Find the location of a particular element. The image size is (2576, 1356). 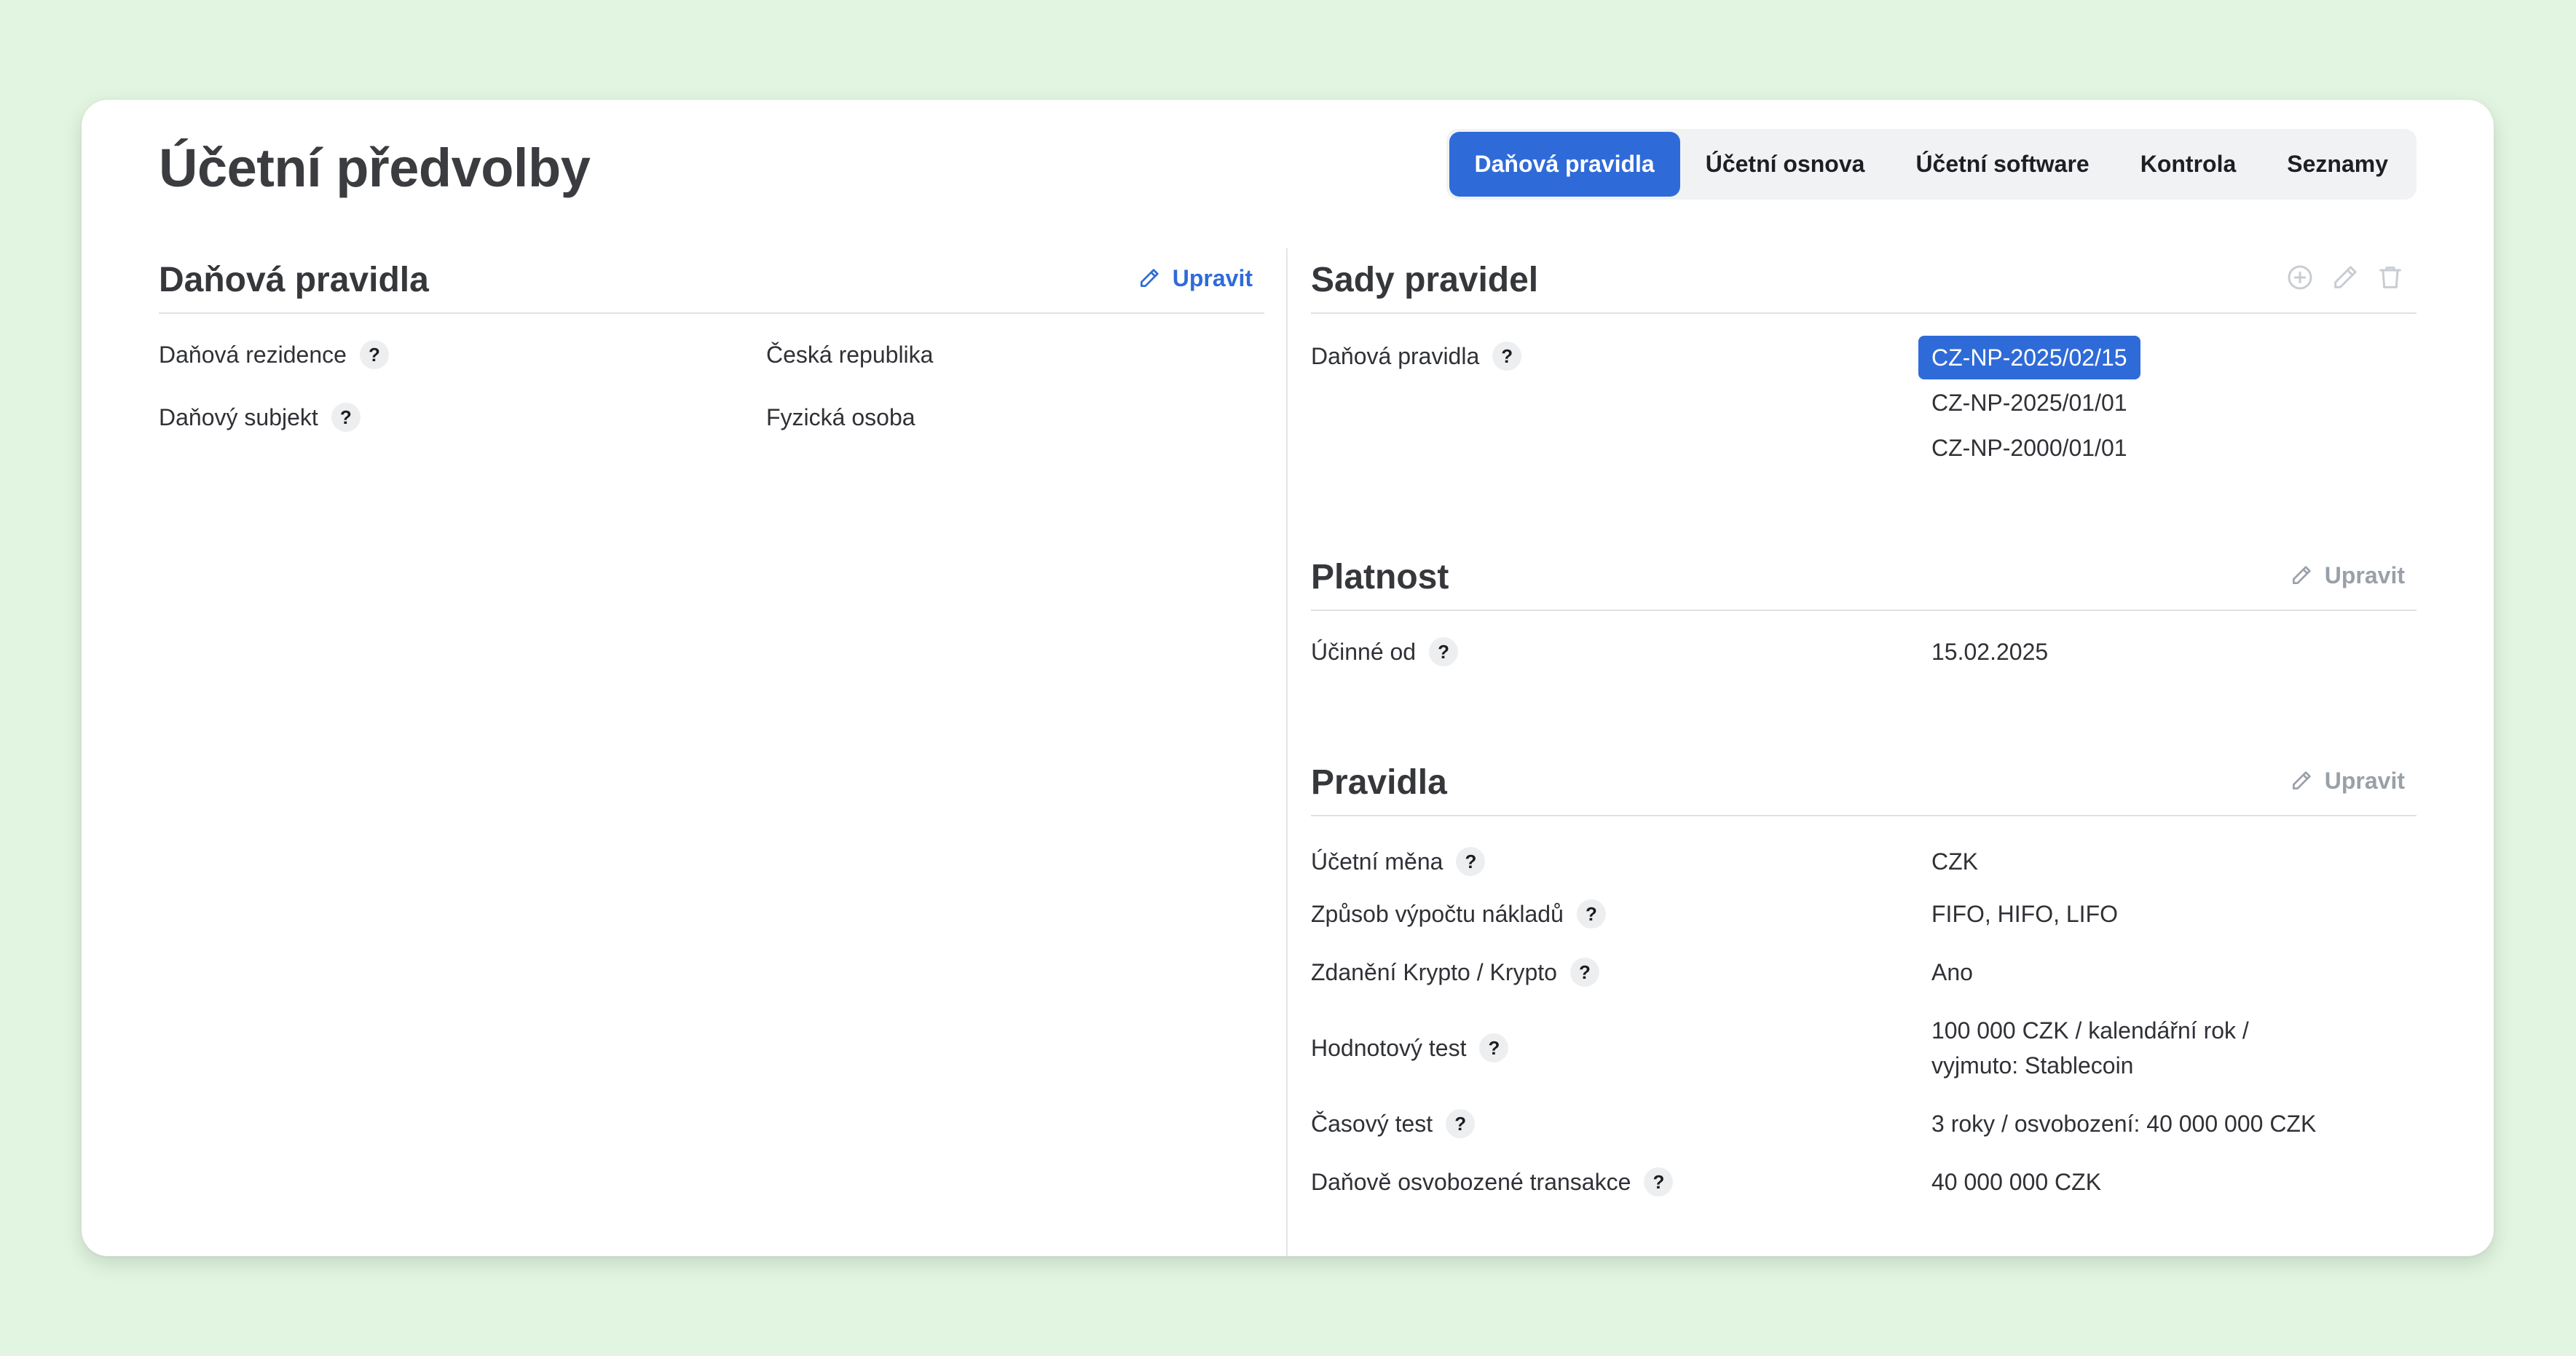

field-label: Daňová rezidence is located at coordinates (253, 355).